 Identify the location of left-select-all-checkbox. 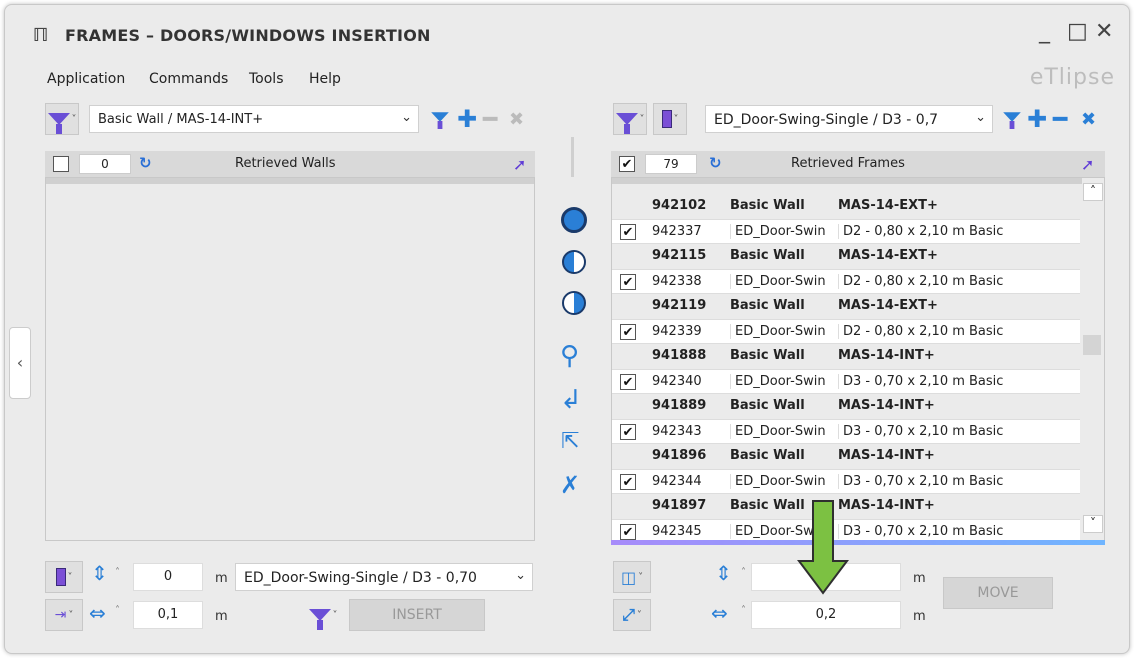
(61, 164).